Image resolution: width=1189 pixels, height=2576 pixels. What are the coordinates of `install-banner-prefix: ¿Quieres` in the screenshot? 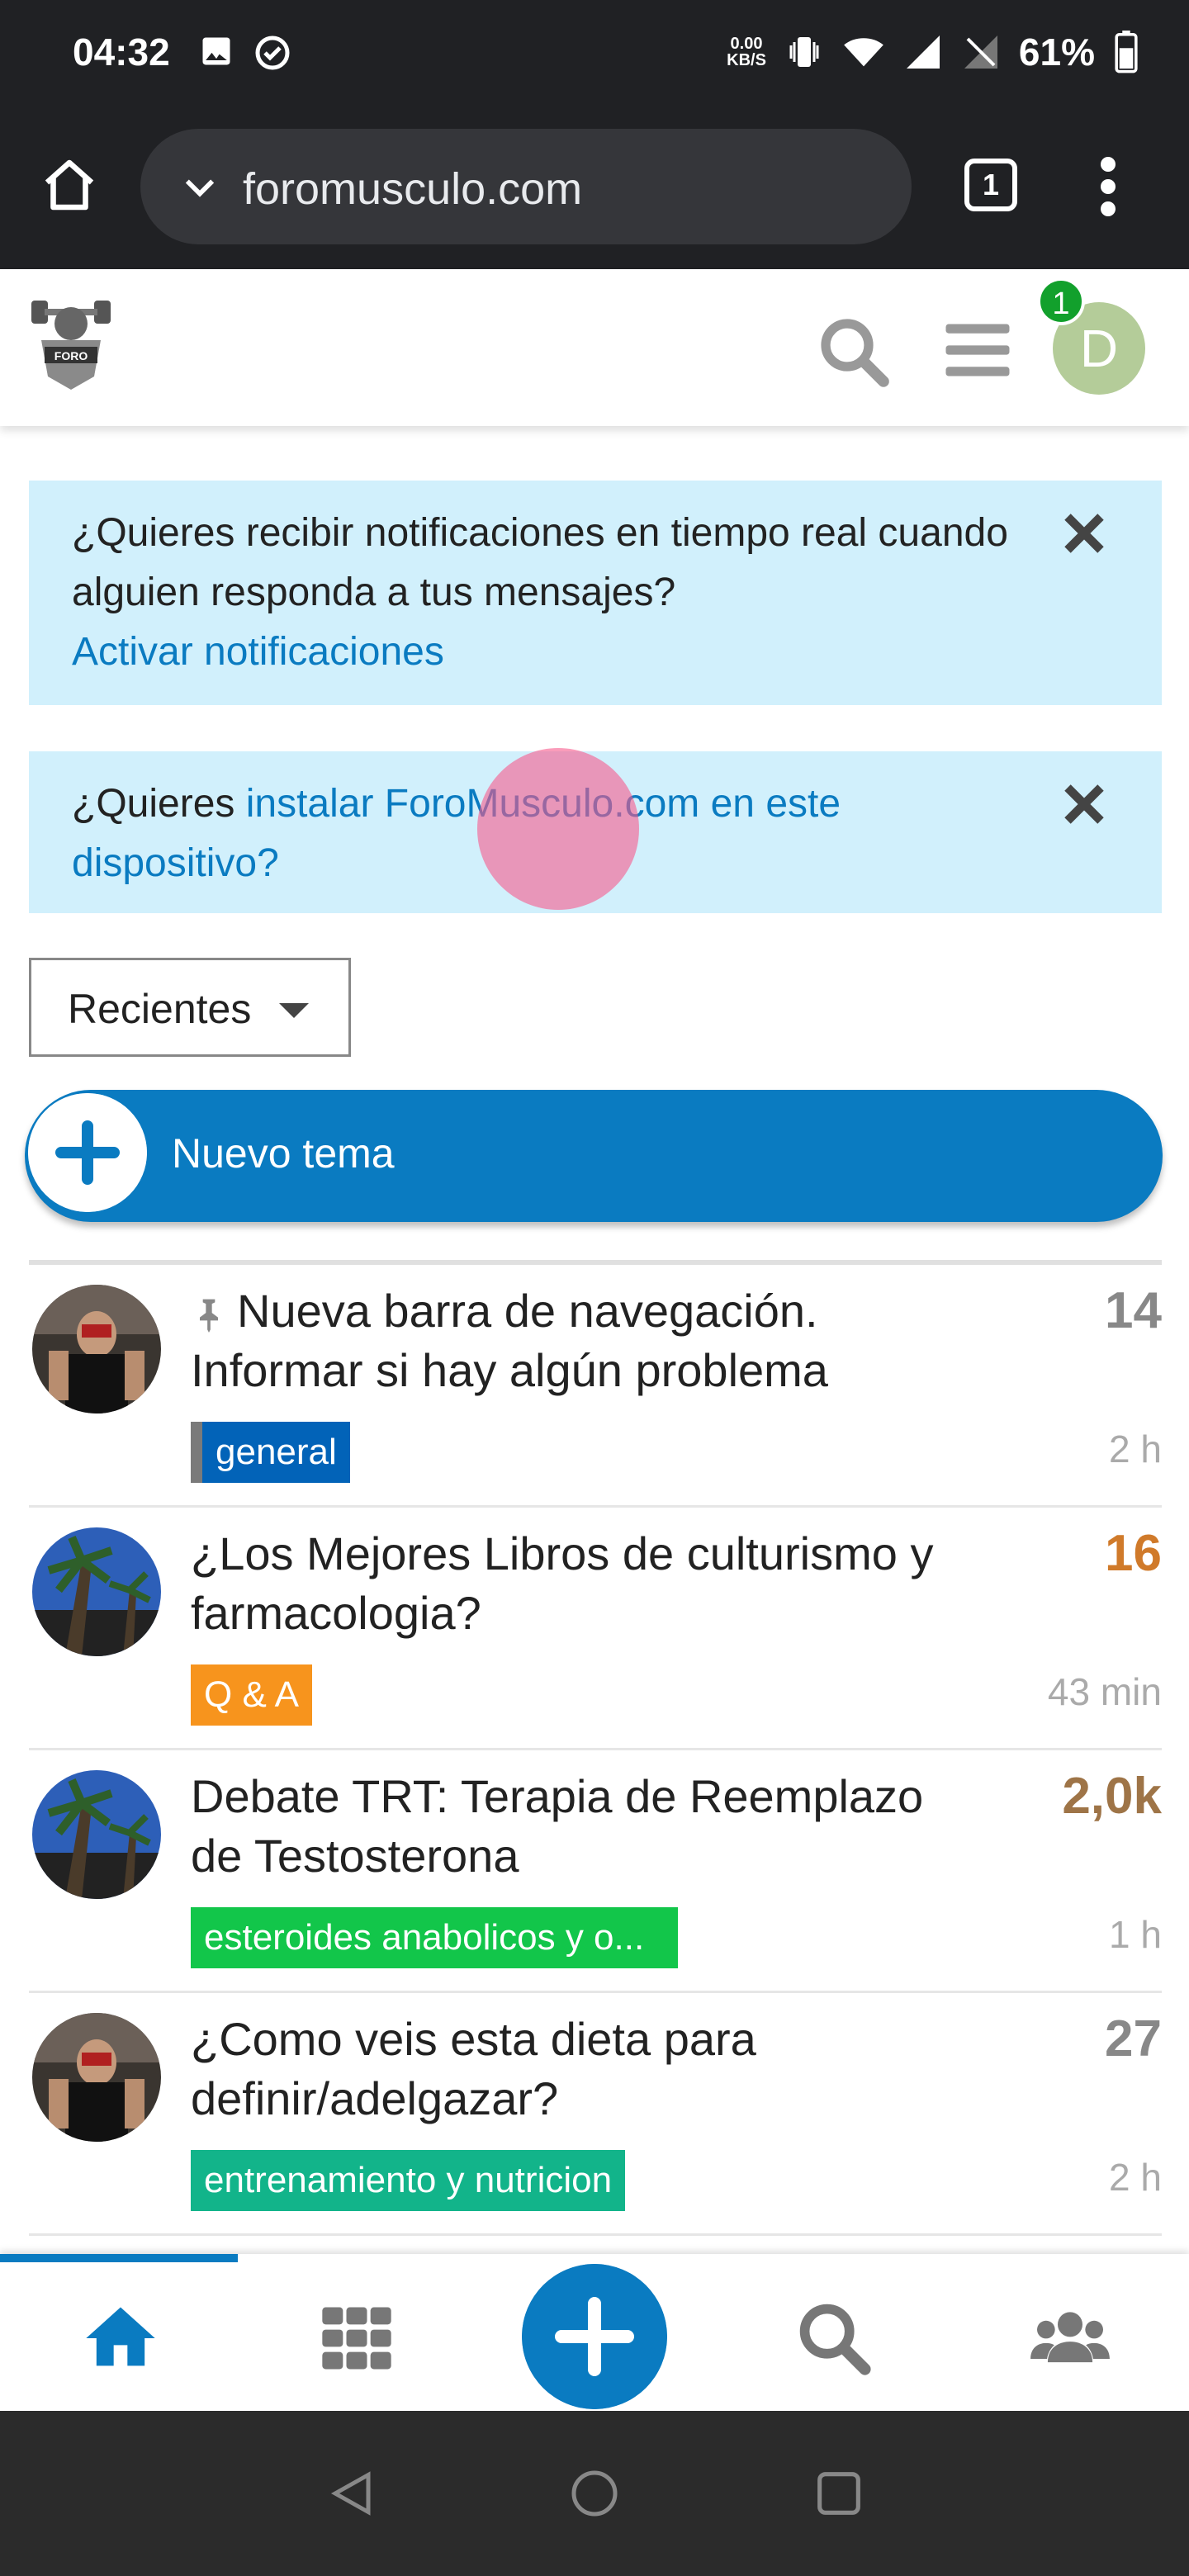 It's located at (159, 804).